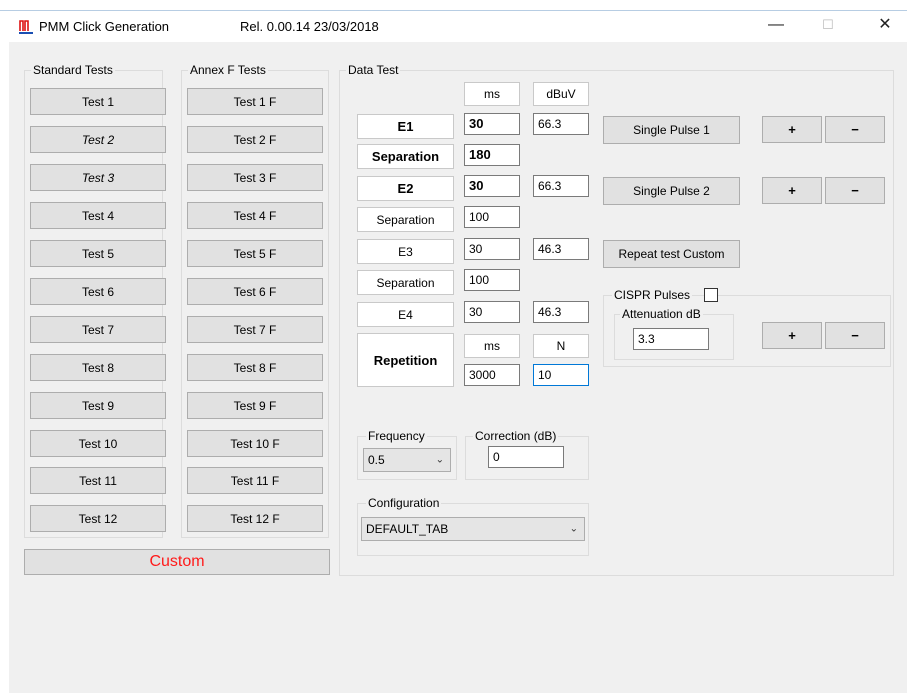 The image size is (907, 693). I want to click on configuration-legend: Configuration, so click(404, 503).